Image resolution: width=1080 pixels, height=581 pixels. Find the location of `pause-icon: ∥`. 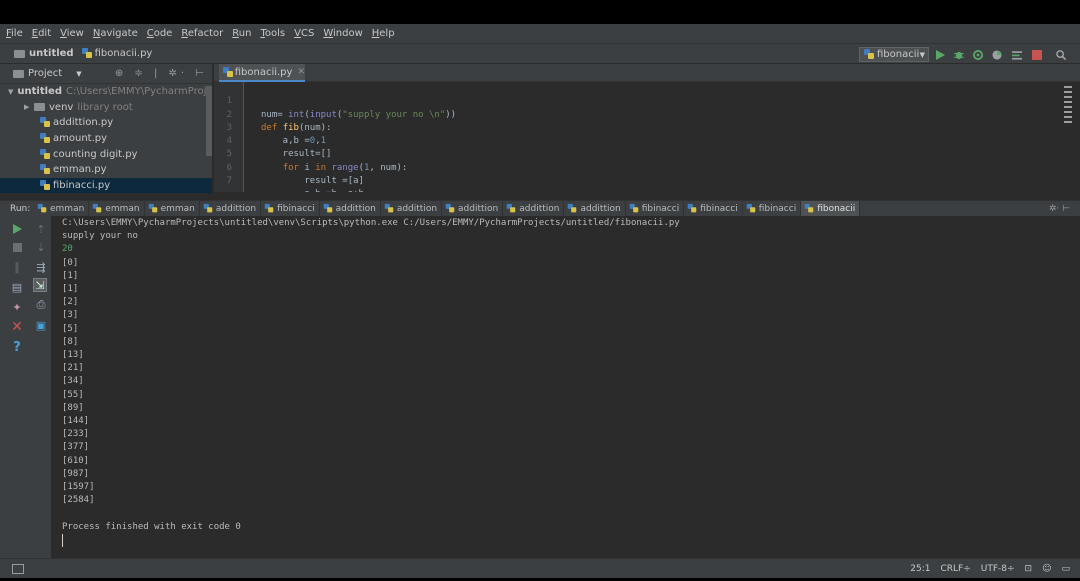

pause-icon: ∥ is located at coordinates (17, 267).